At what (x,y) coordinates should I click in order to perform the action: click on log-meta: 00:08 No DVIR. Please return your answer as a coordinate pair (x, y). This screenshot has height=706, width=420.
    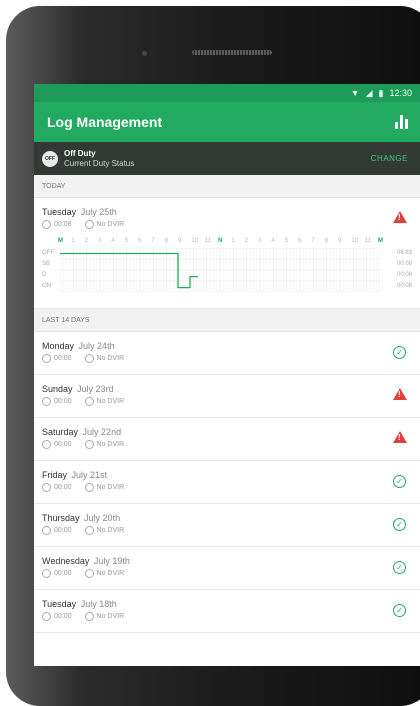
    Looking at the image, I should click on (83, 224).